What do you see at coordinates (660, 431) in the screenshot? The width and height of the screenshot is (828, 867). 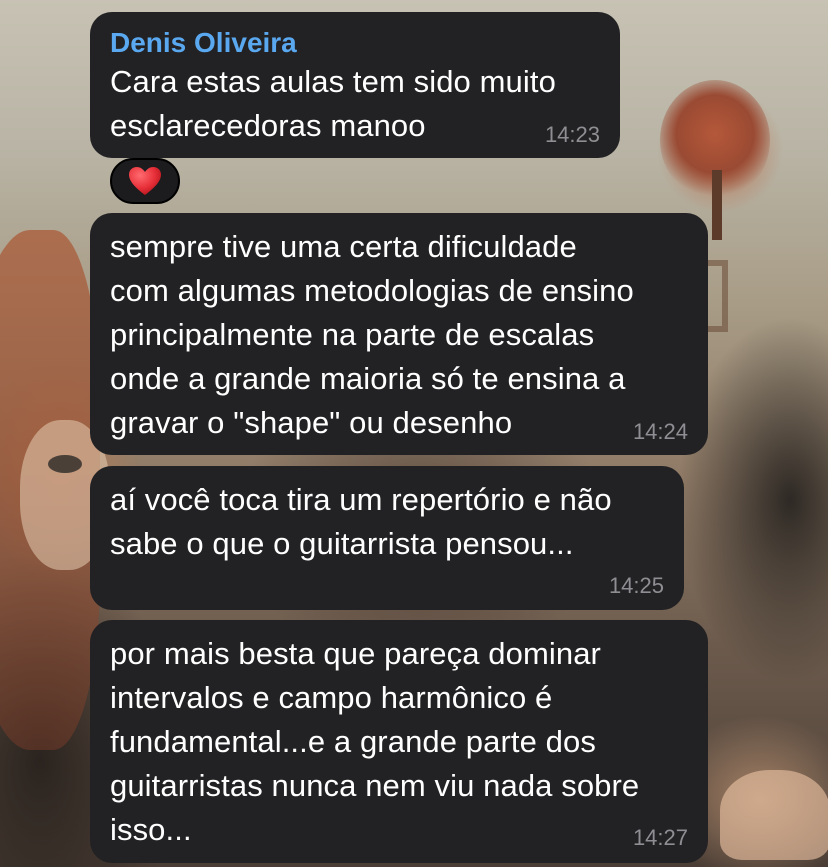 I see `message-time: 14:24` at bounding box center [660, 431].